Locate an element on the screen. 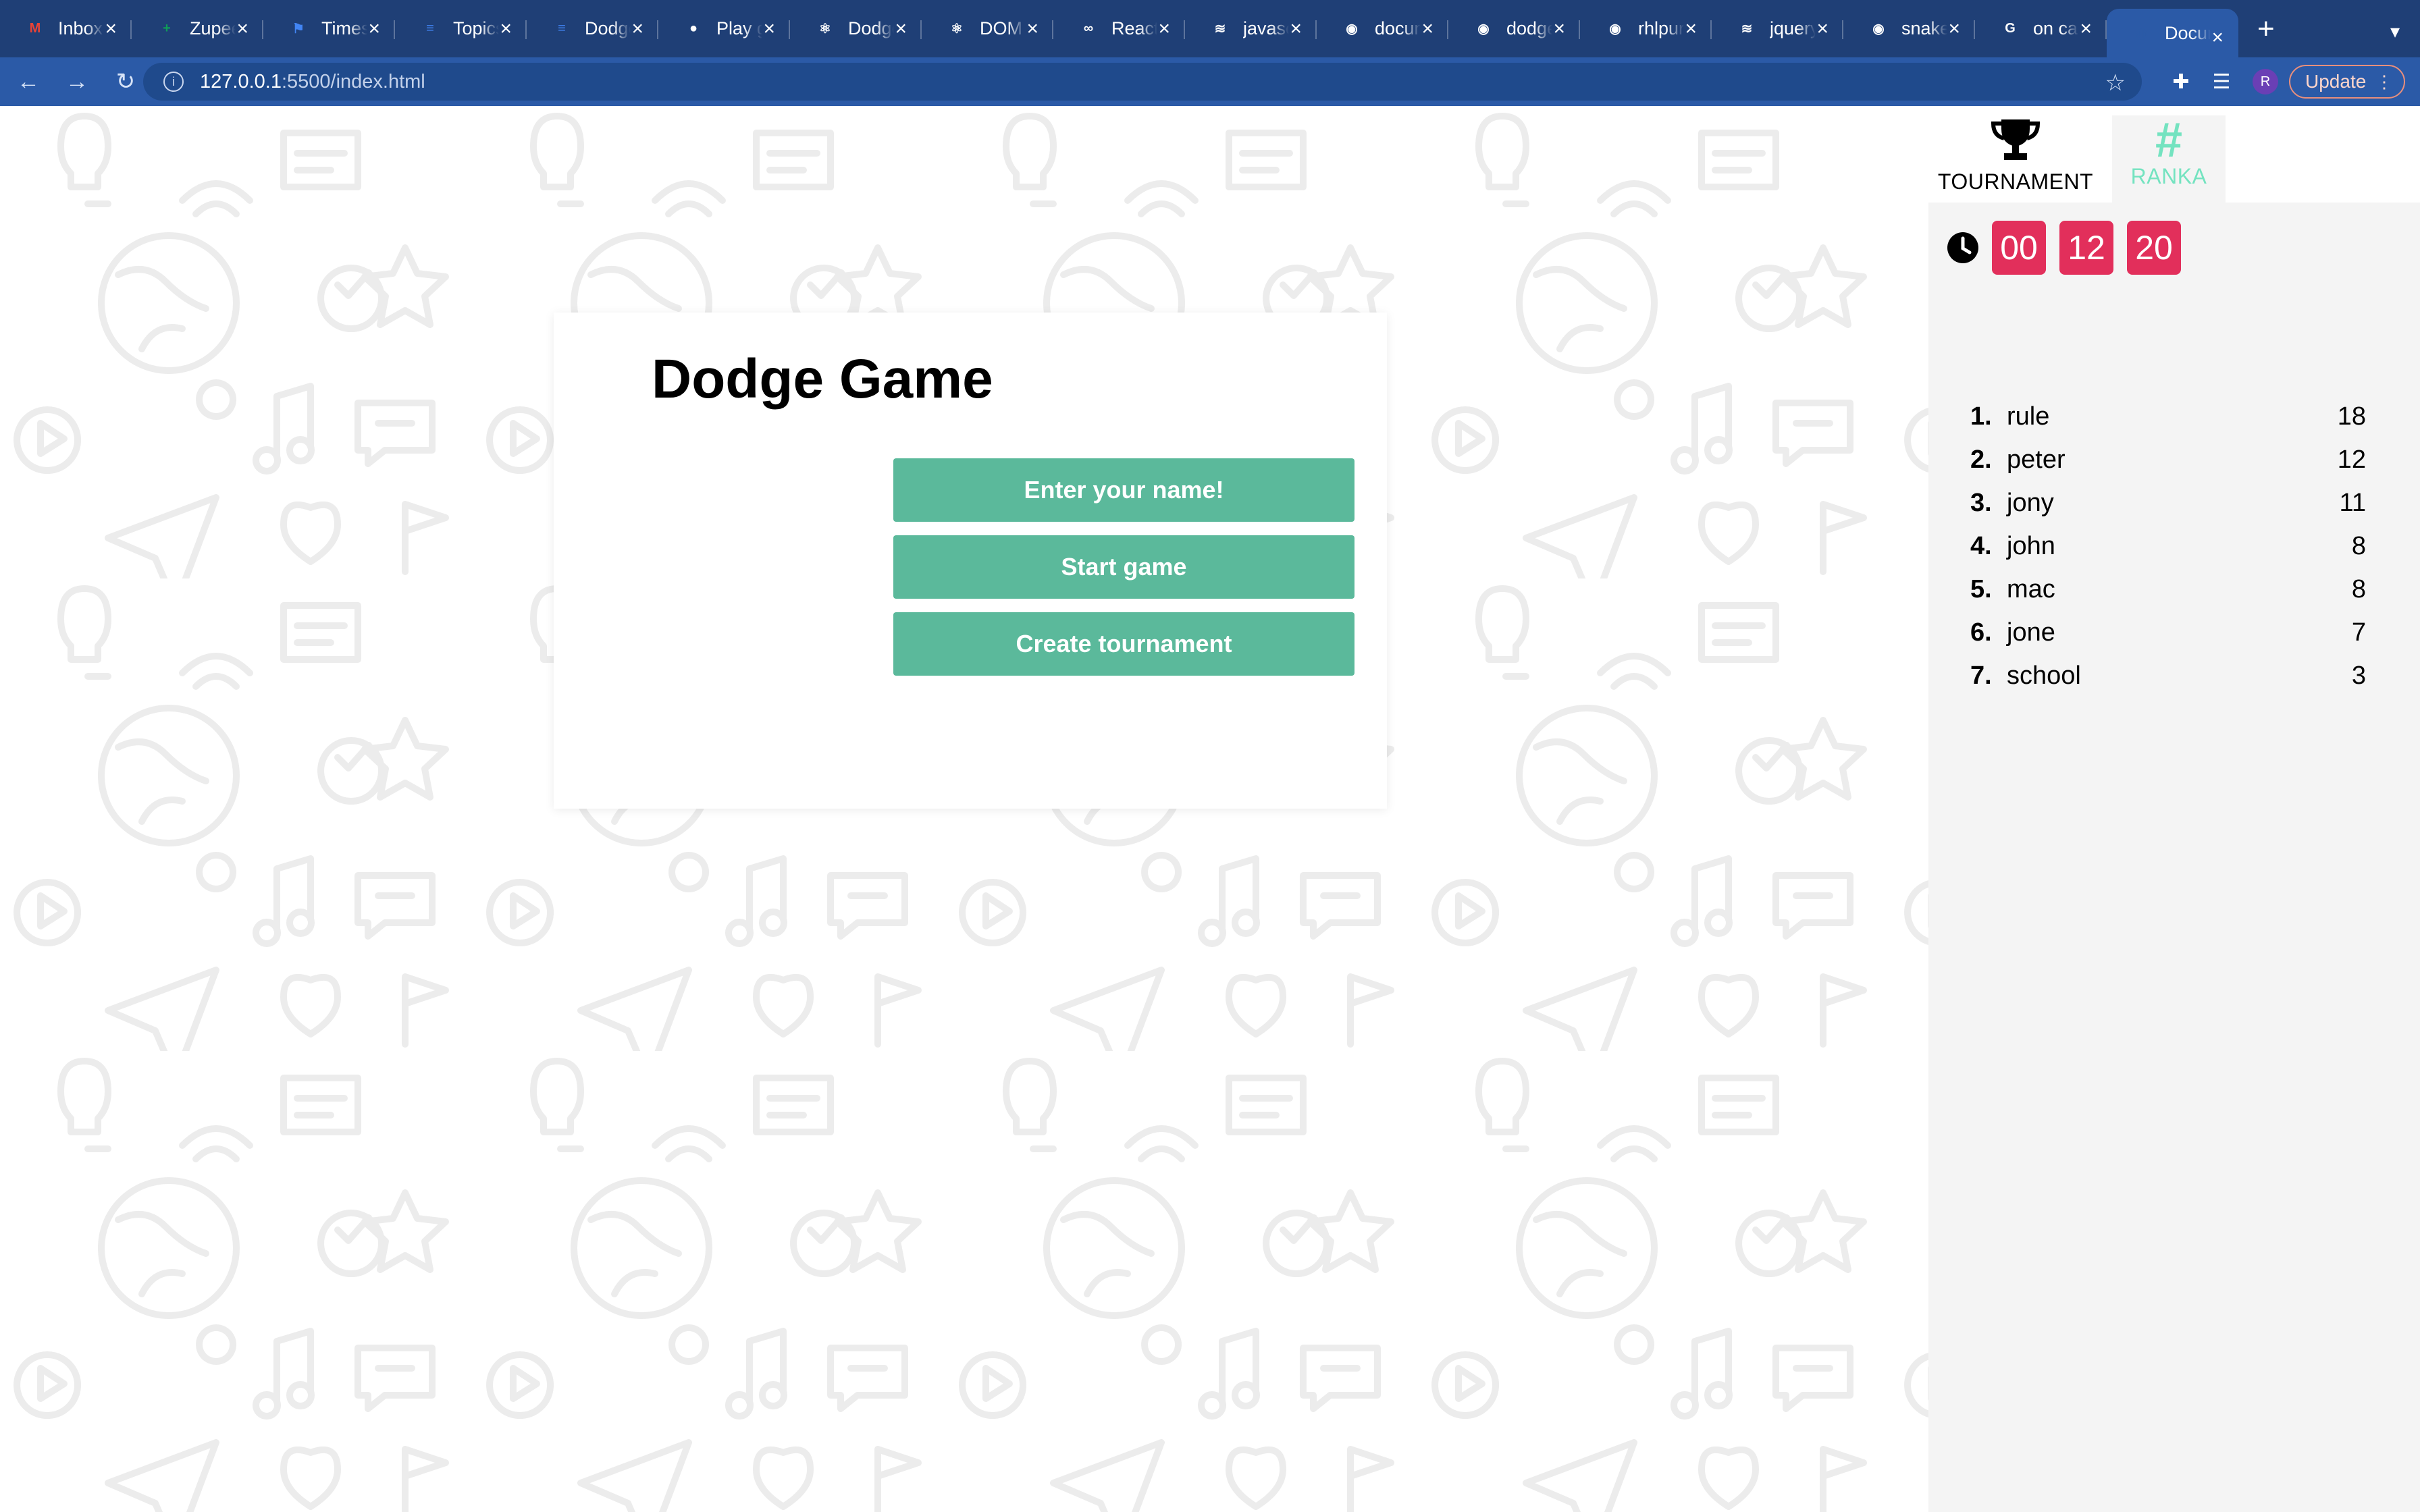 This screenshot has height=1512, width=2420. browser-tab: ≡ Dodge× is located at coordinates (592, 28).